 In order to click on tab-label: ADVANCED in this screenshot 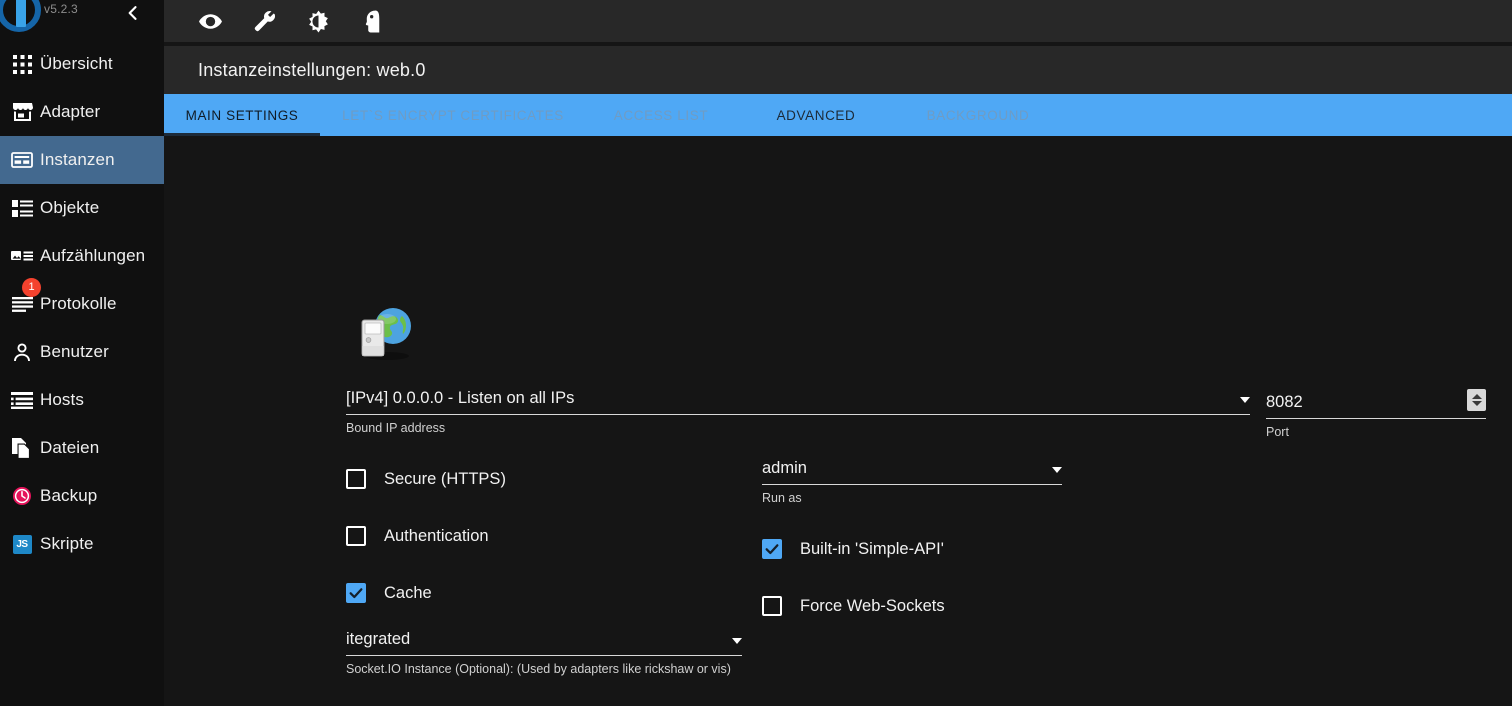, I will do `click(816, 115)`.